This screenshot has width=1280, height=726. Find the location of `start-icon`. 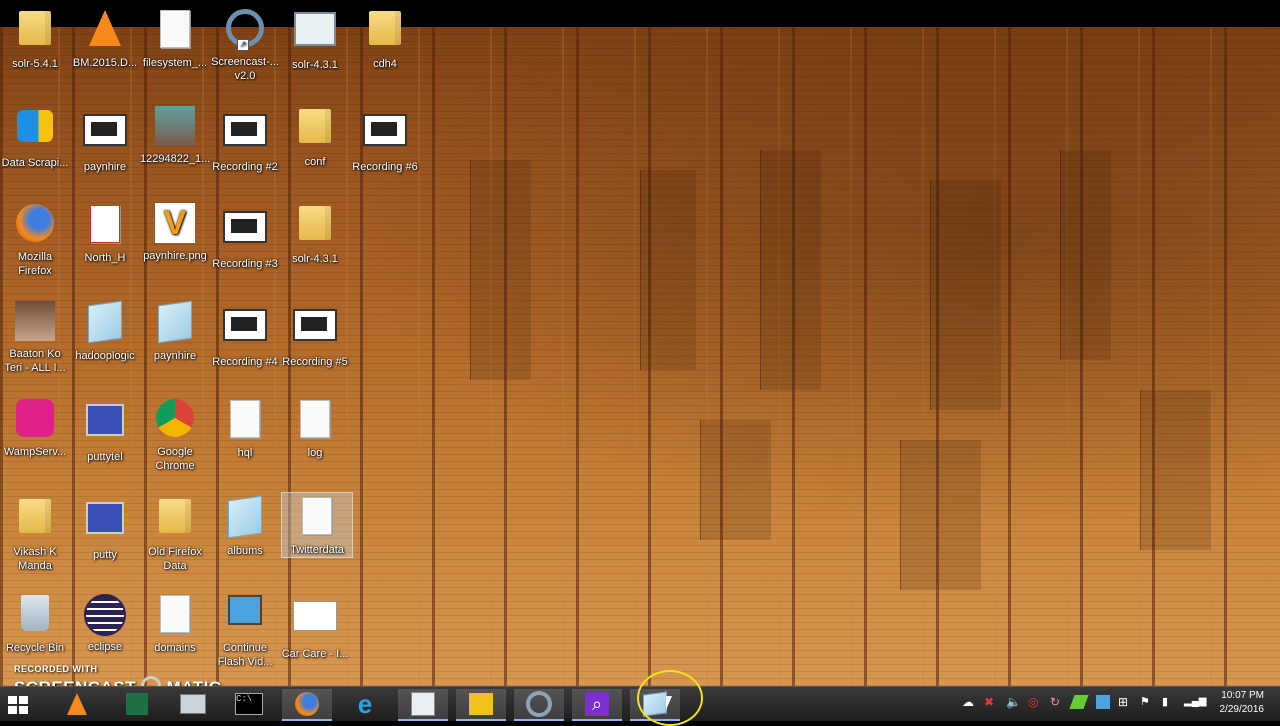

start-icon is located at coordinates (18, 705).